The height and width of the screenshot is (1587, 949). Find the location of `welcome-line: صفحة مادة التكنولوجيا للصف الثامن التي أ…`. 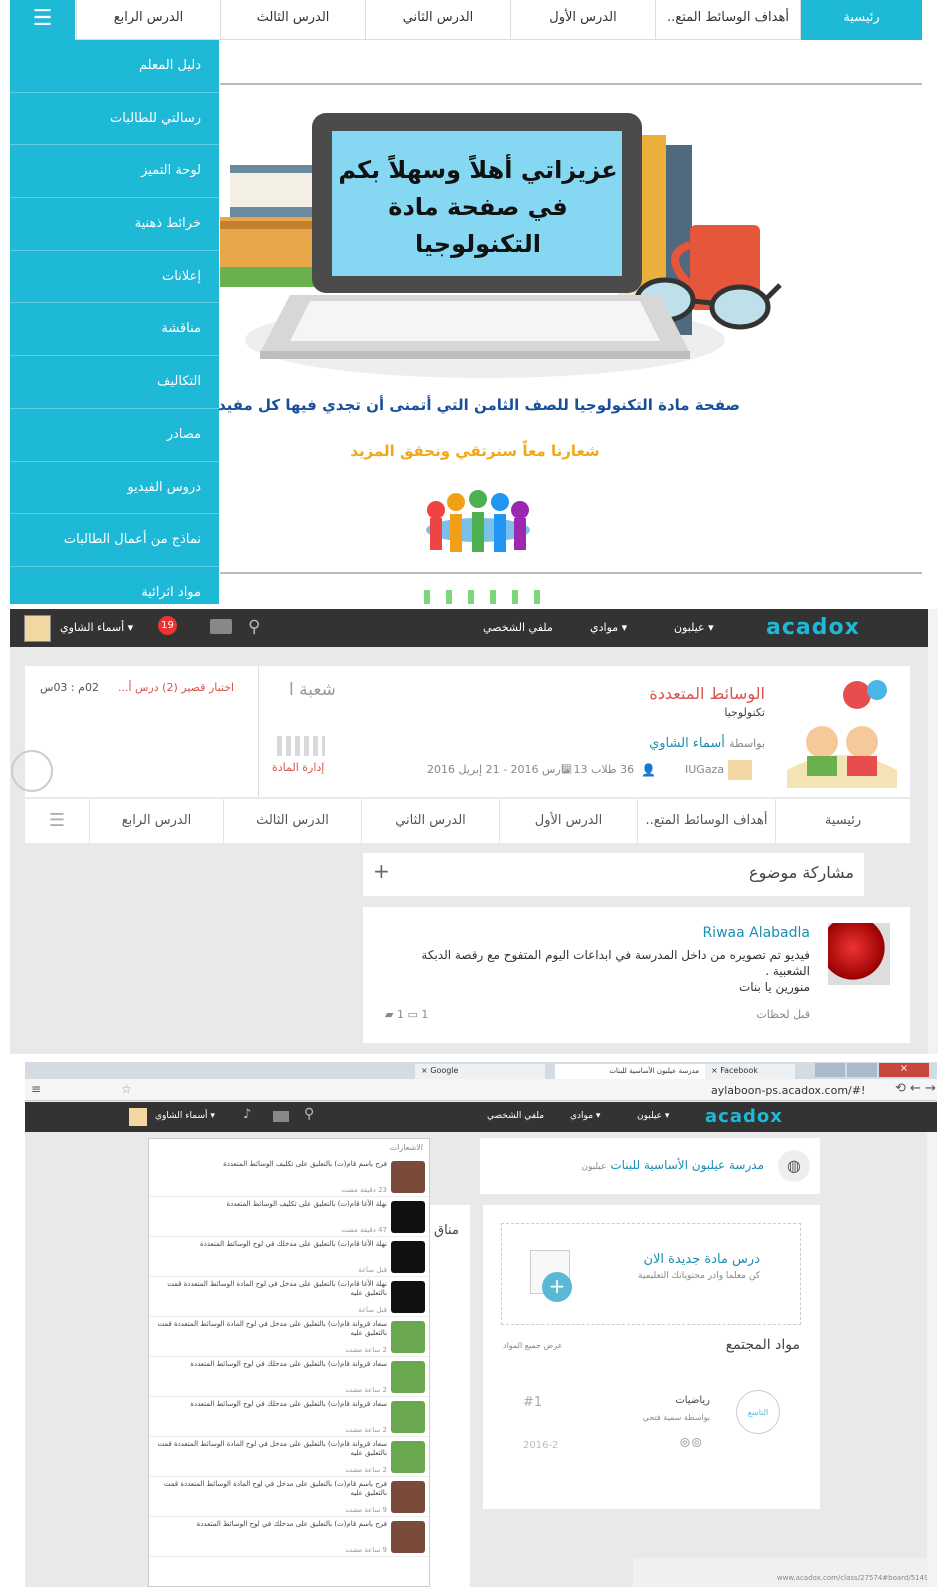

welcome-line: صفحة مادة التكنولوجيا للصف الثامن التي أ… is located at coordinates (478, 405).